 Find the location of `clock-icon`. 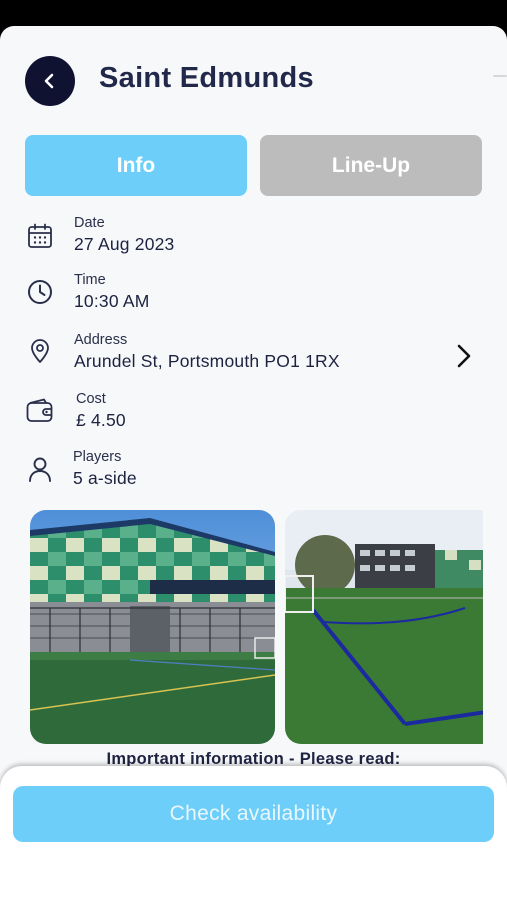

clock-icon is located at coordinates (40, 292).